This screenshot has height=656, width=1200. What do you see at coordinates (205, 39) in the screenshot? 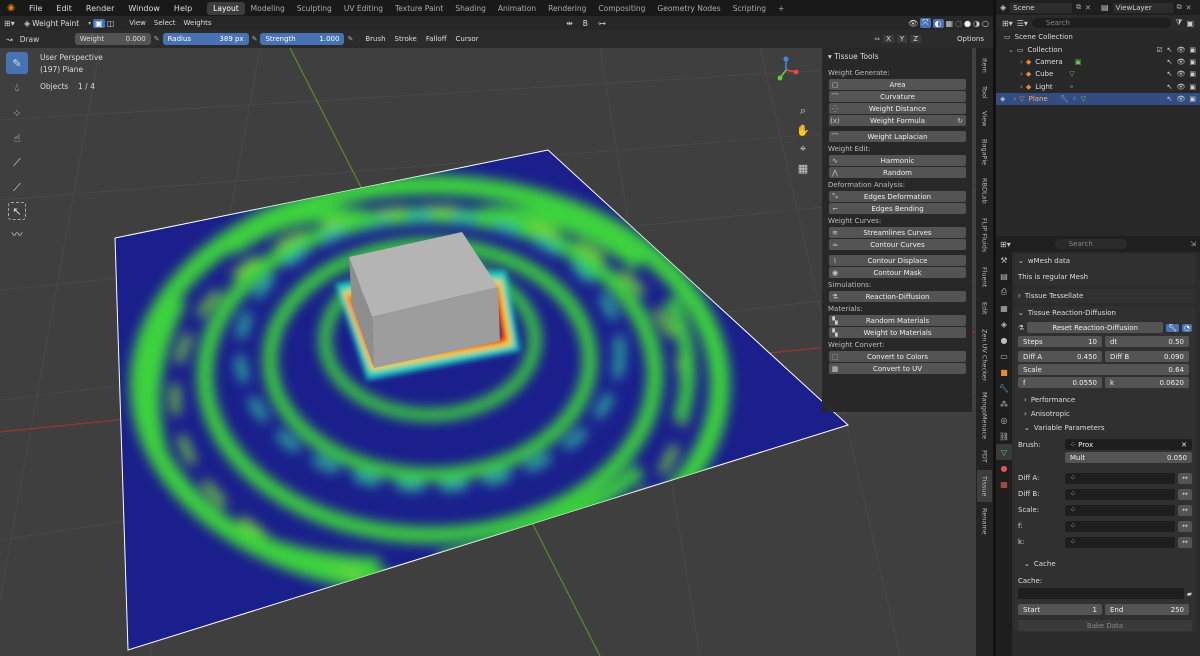
I see `radius-field: Radius 389 px` at bounding box center [205, 39].